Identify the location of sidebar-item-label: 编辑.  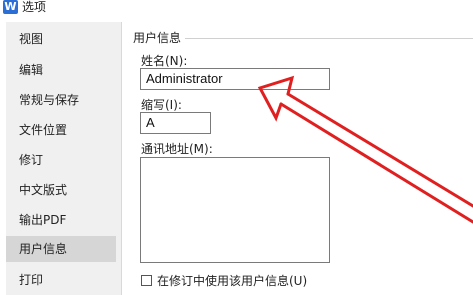
(31, 70).